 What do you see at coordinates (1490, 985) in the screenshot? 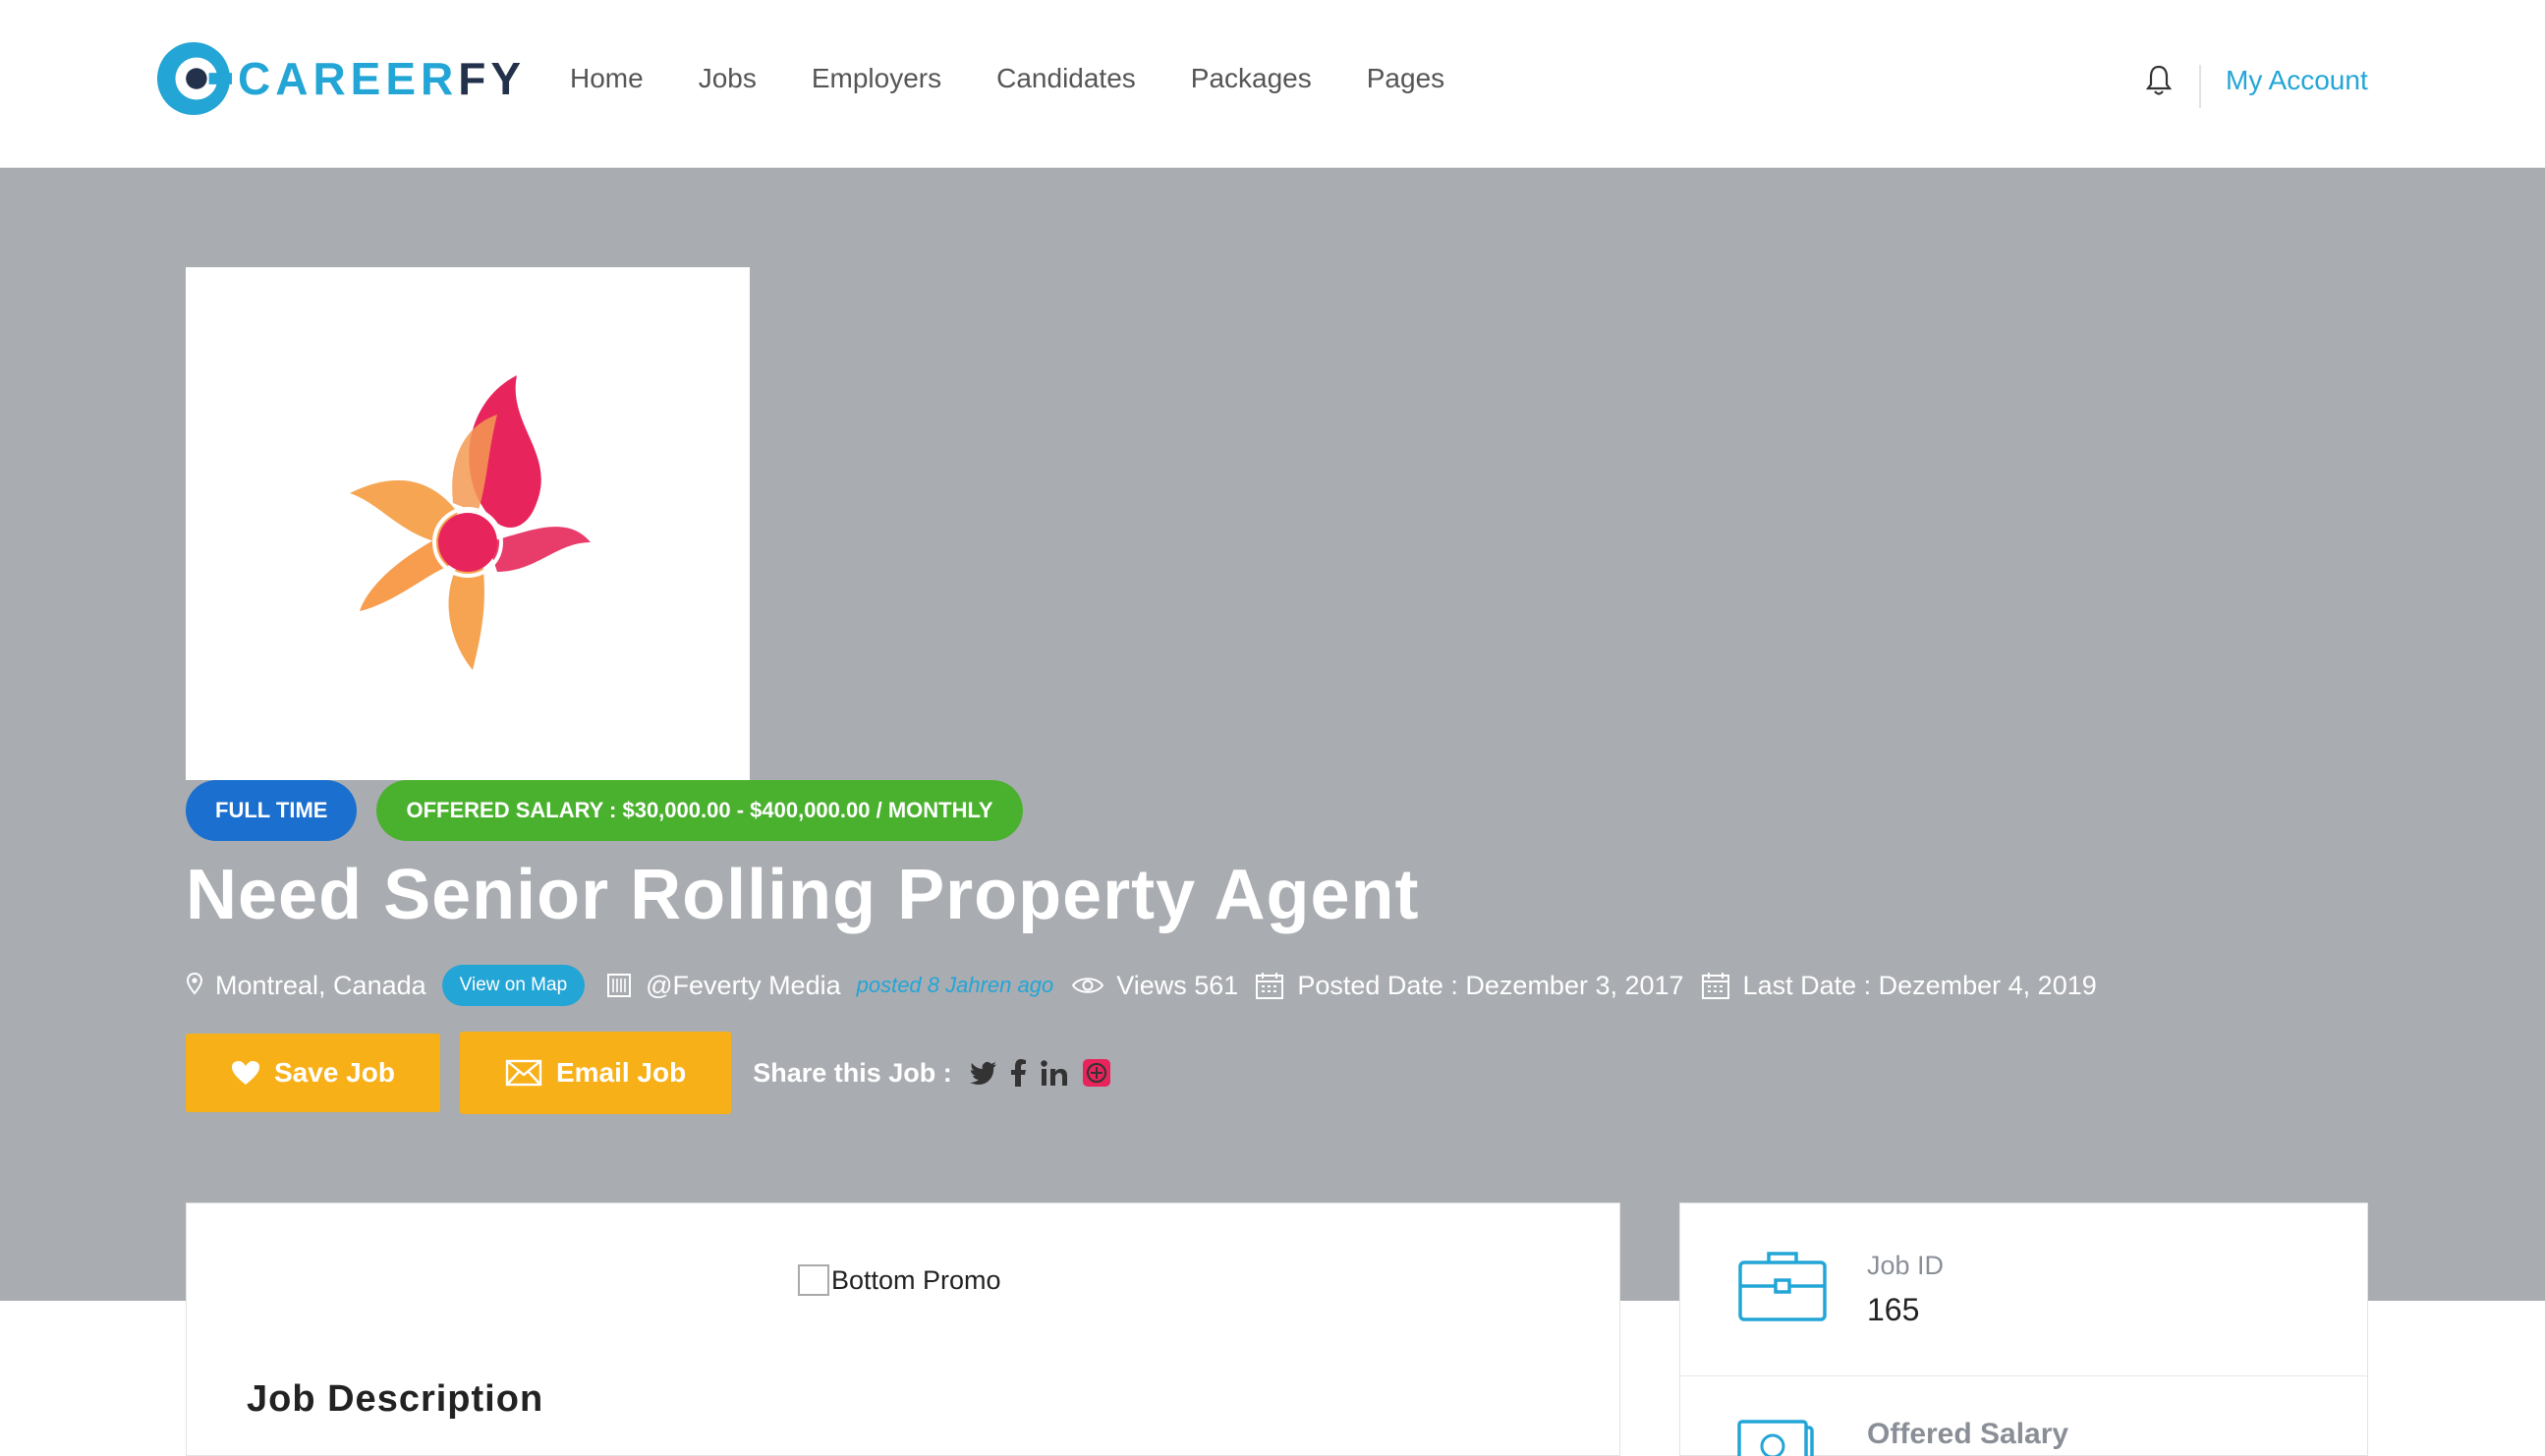
I see `posted-date: Posted Date : Dezember 3, 2017` at bounding box center [1490, 985].